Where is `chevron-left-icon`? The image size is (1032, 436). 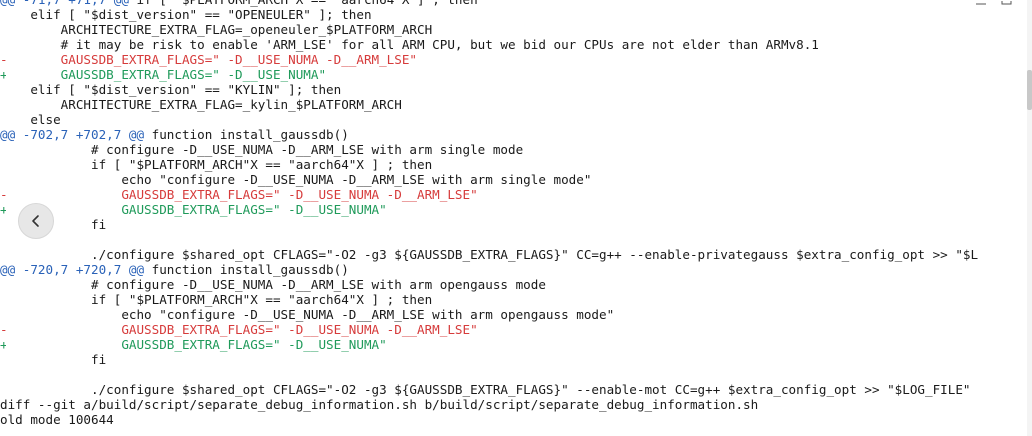 chevron-left-icon is located at coordinates (35, 221).